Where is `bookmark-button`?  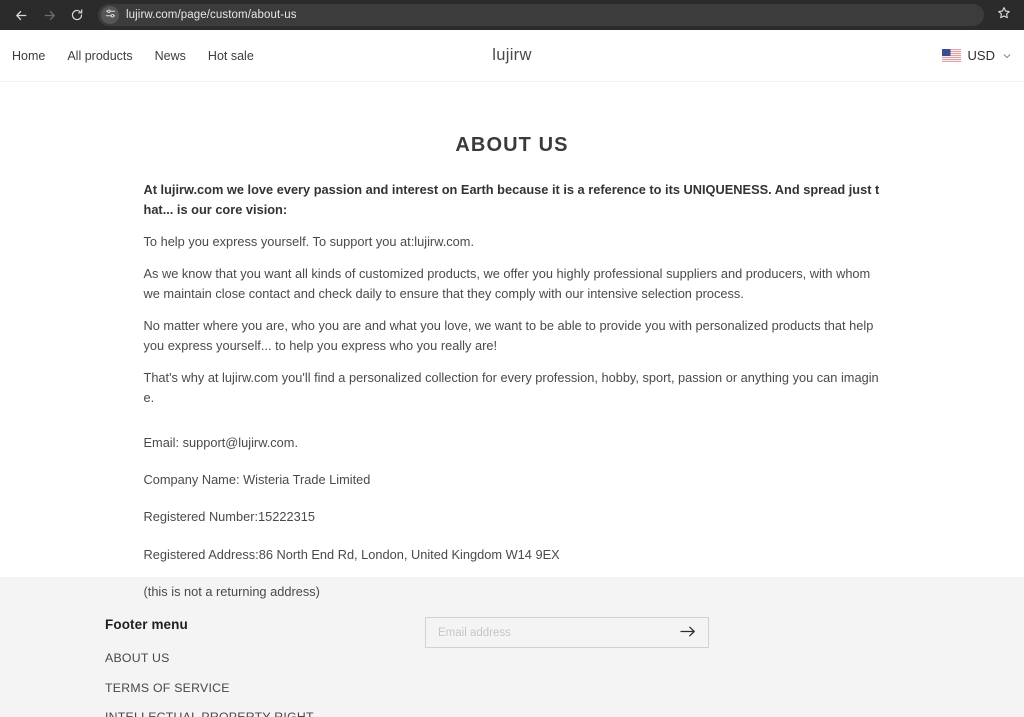
bookmark-button is located at coordinates (1004, 15).